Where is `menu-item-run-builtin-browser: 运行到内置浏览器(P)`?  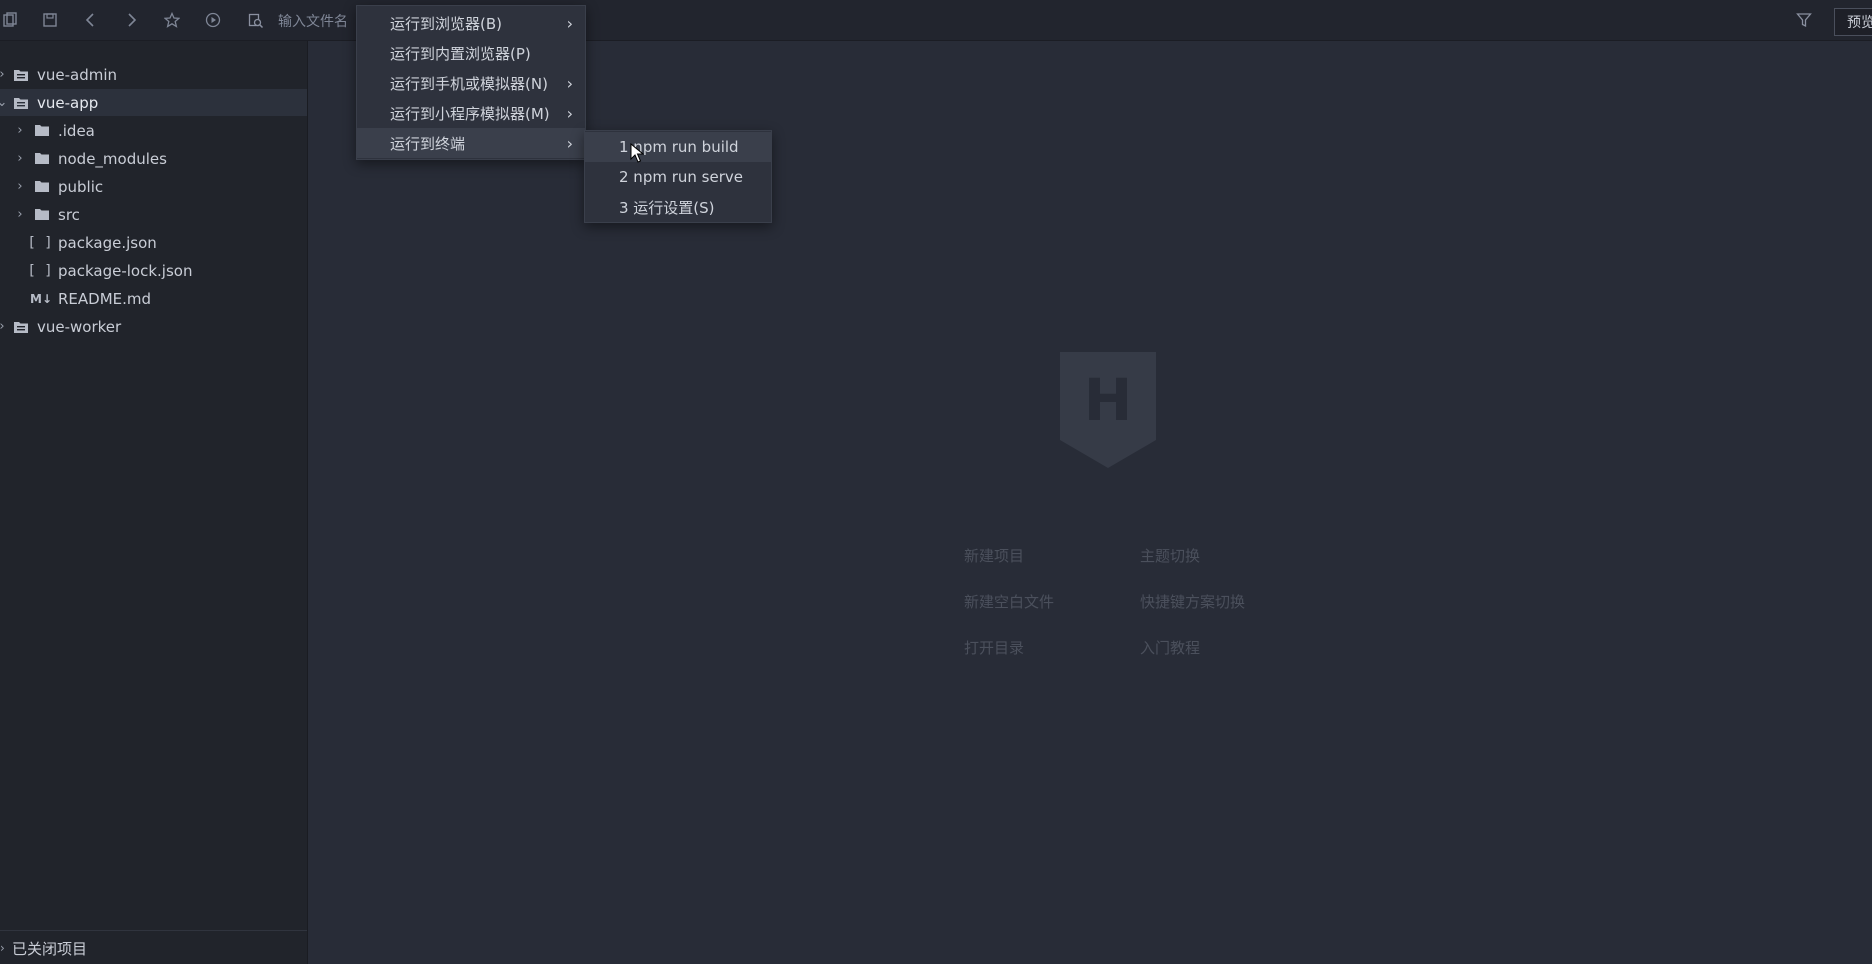 menu-item-run-builtin-browser: 运行到内置浏览器(P) is located at coordinates (471, 53).